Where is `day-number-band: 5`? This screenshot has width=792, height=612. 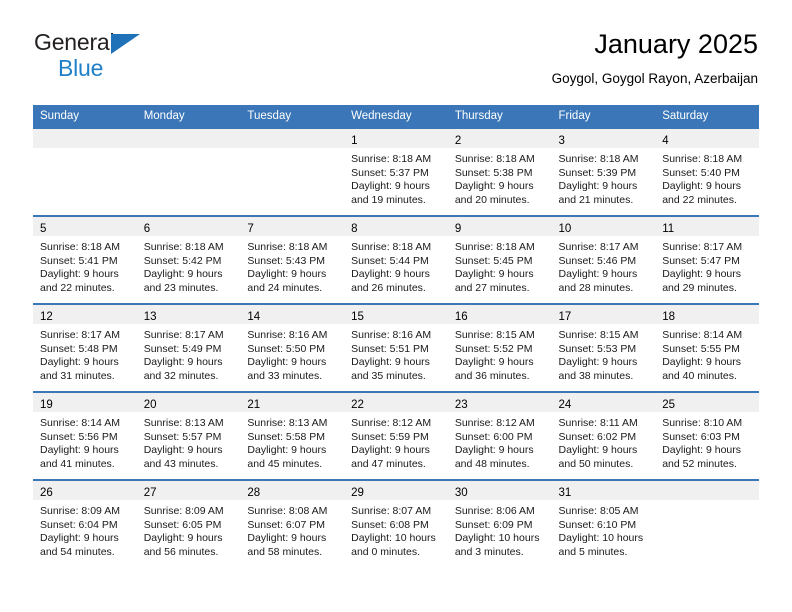
day-number-band: 5 is located at coordinates (85, 226).